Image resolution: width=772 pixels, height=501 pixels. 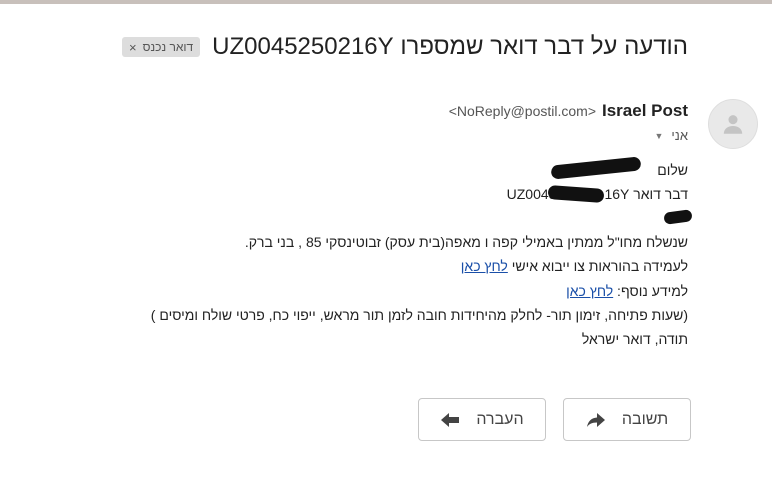 I want to click on info-text: למידע נוסף:, so click(x=650, y=291).